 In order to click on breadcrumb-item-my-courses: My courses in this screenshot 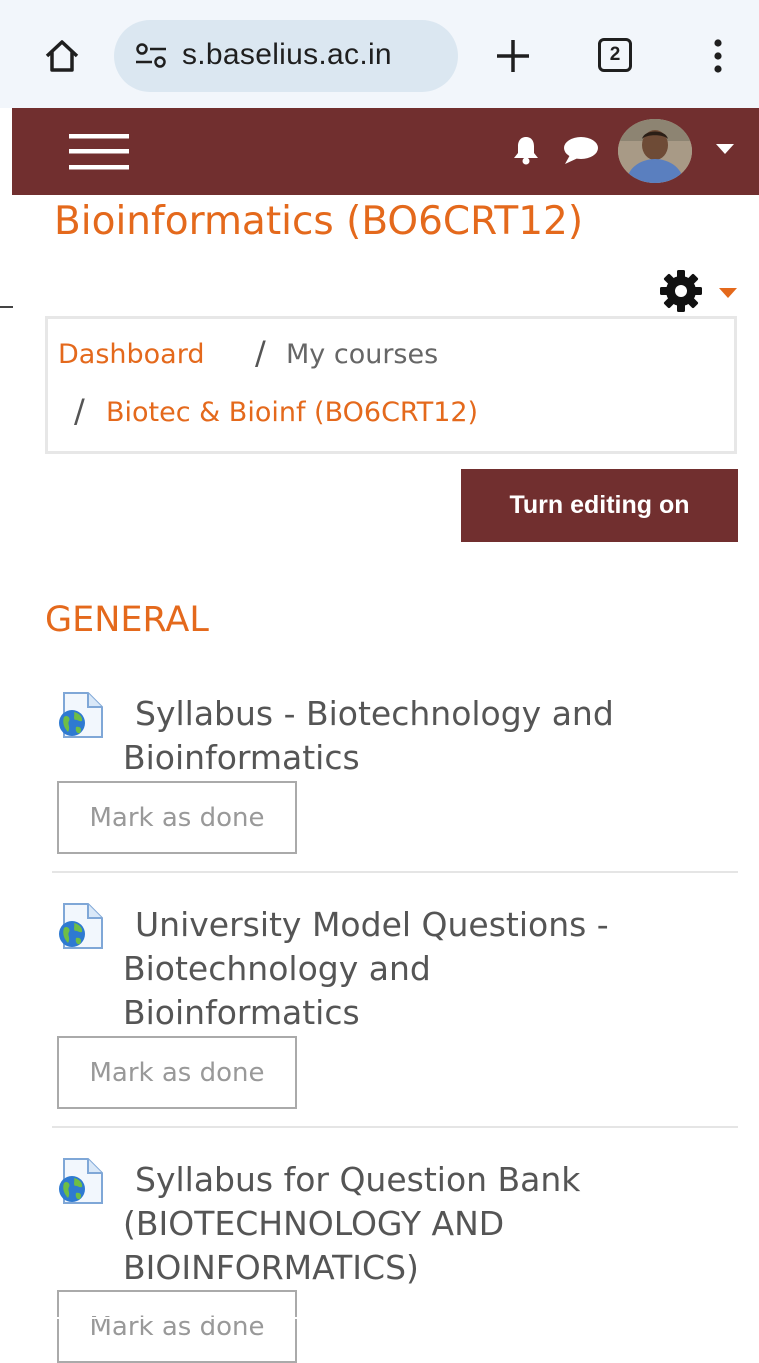, I will do `click(362, 354)`.